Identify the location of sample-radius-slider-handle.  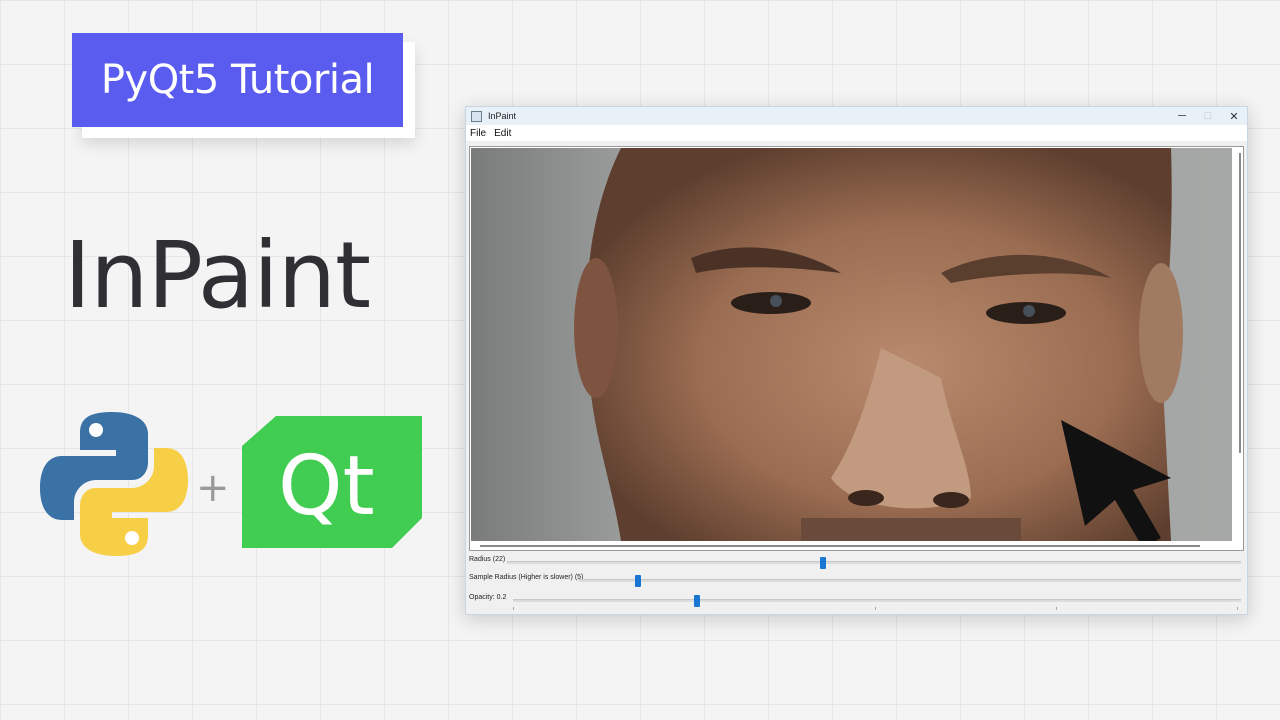
(637, 581).